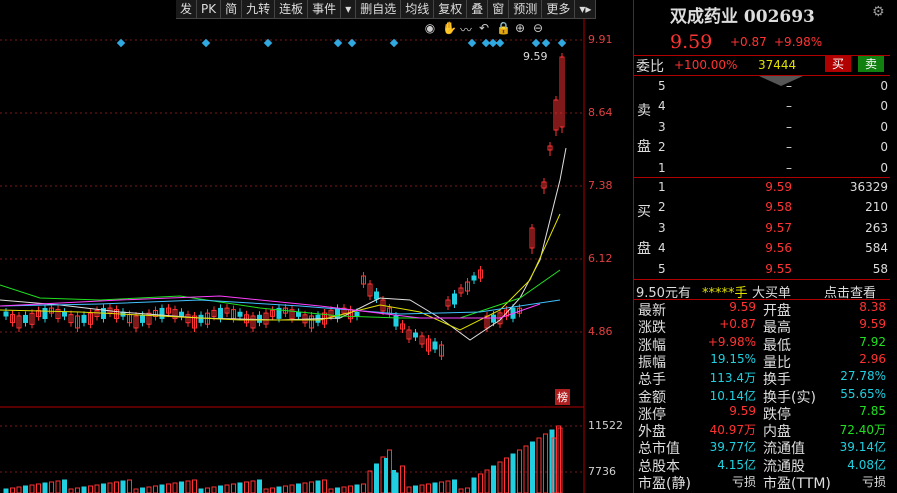 The height and width of the screenshot is (493, 897). Describe the element at coordinates (838, 64) in the screenshot. I see `buy-button: 买` at that location.